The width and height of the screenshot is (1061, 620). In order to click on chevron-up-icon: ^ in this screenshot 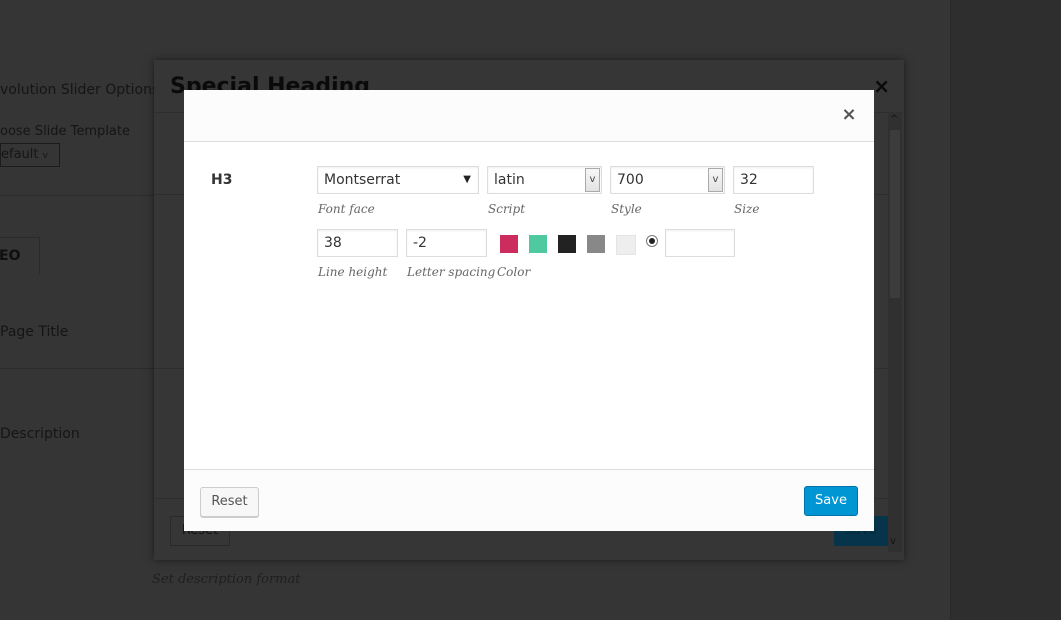, I will do `click(894, 119)`.